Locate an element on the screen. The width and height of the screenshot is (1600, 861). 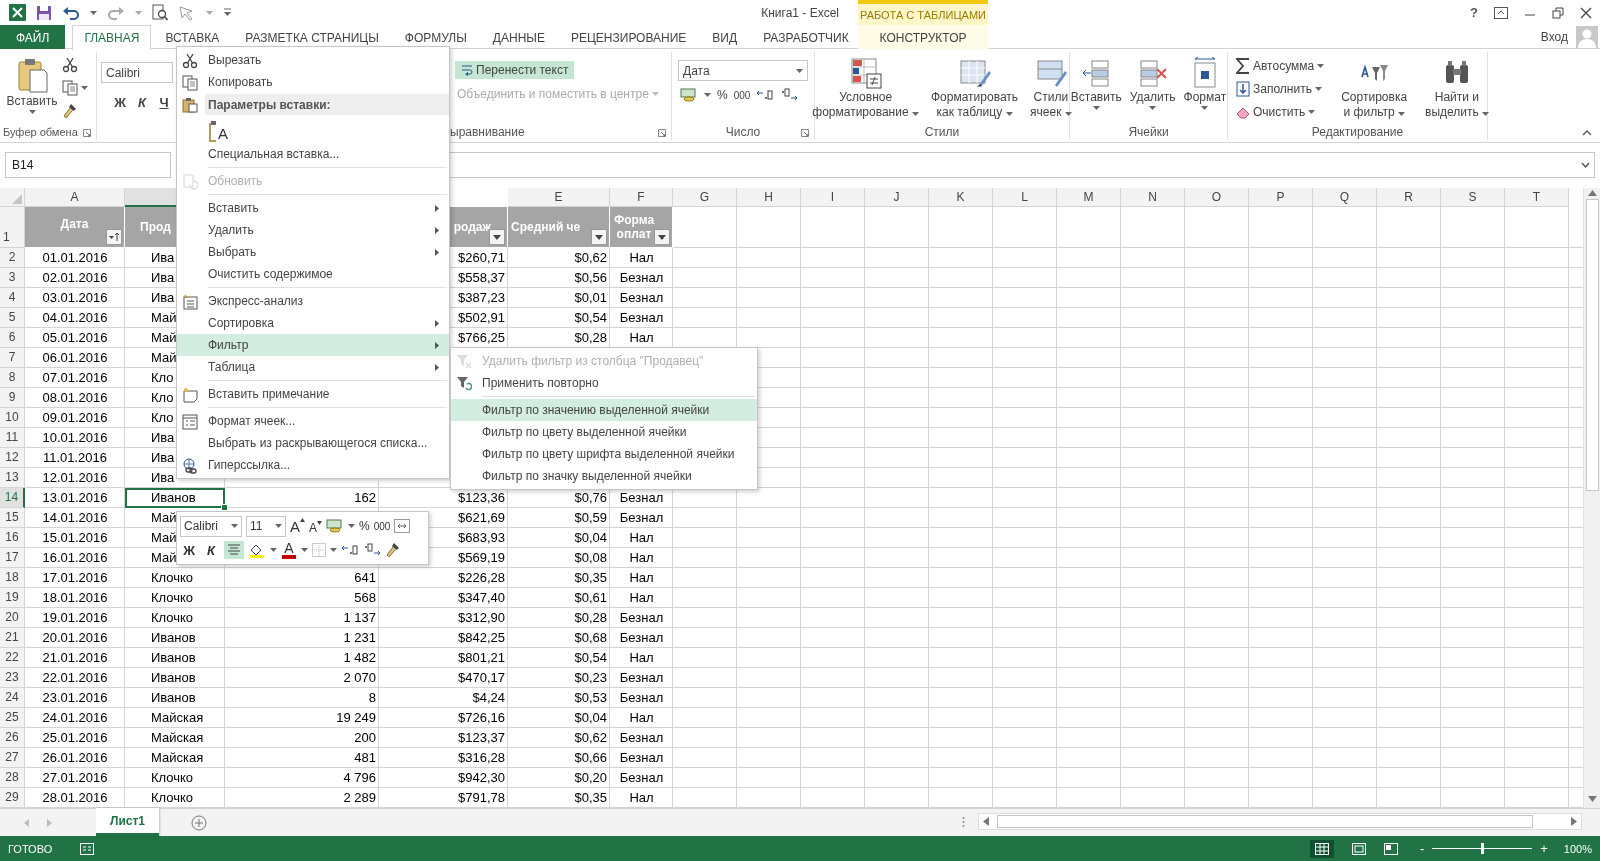
column-header: M is located at coordinates (1089, 197).